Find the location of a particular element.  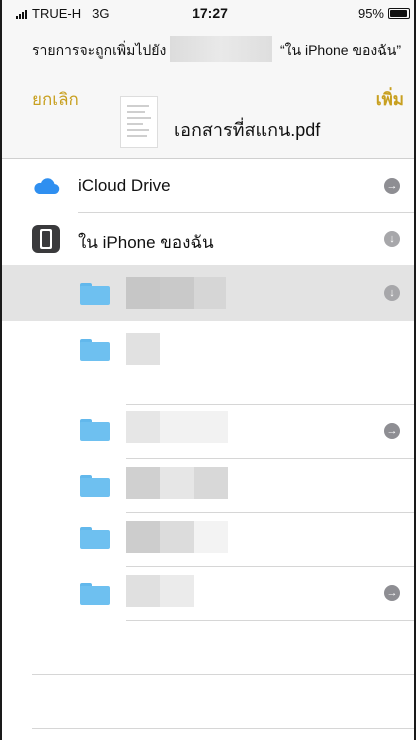

battery-fill is located at coordinates (399, 13).